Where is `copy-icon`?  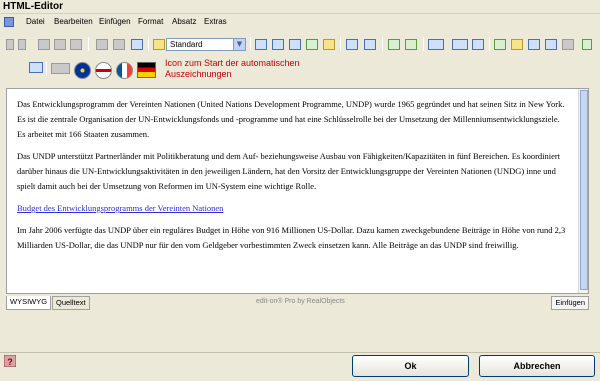
copy-icon is located at coordinates (60, 44).